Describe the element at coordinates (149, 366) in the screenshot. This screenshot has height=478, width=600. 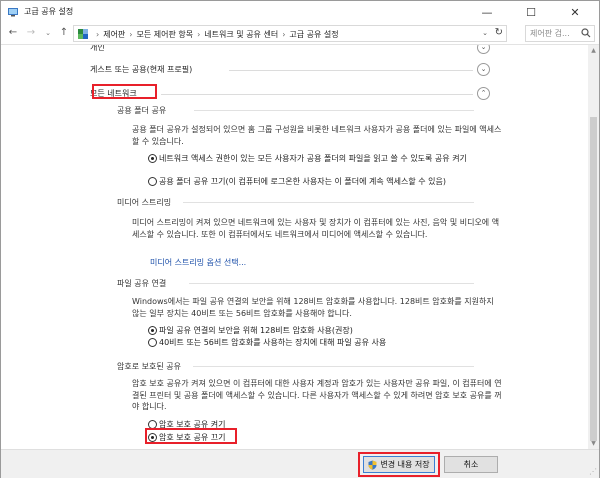
I see `password-sharing-heading: 암호로 보호된 공유` at that location.